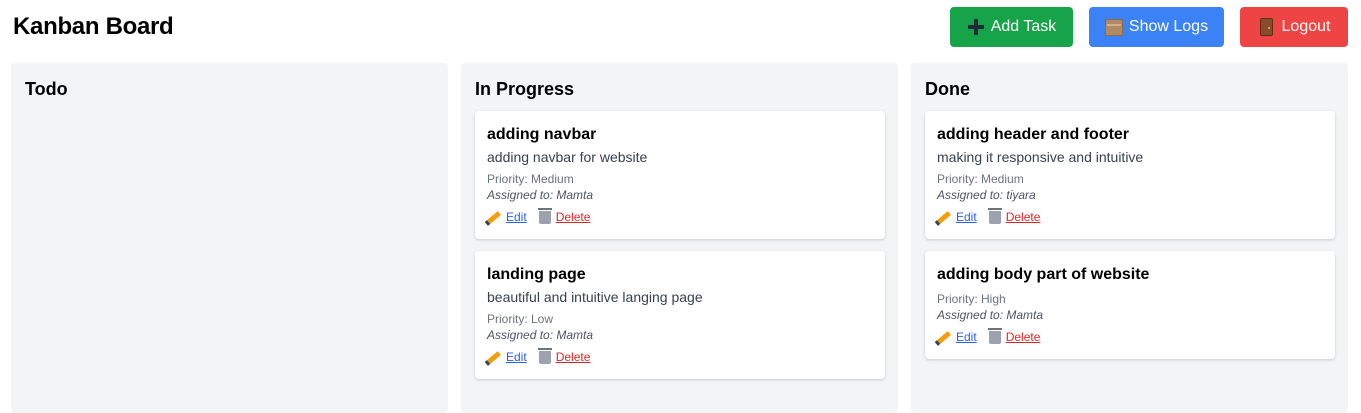 The height and width of the screenshot is (413, 1361). I want to click on add-task-label: Add Task, so click(1023, 26).